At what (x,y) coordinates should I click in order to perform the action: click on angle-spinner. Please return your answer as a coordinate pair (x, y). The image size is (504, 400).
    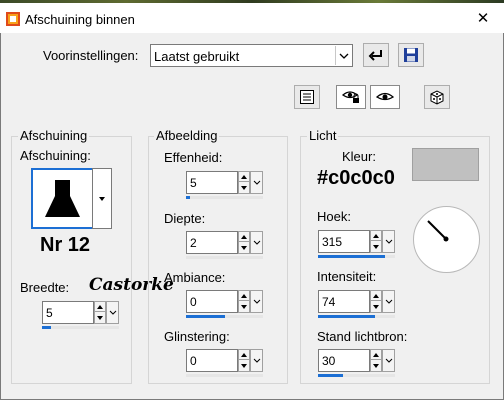
    Looking at the image, I should click on (376, 241).